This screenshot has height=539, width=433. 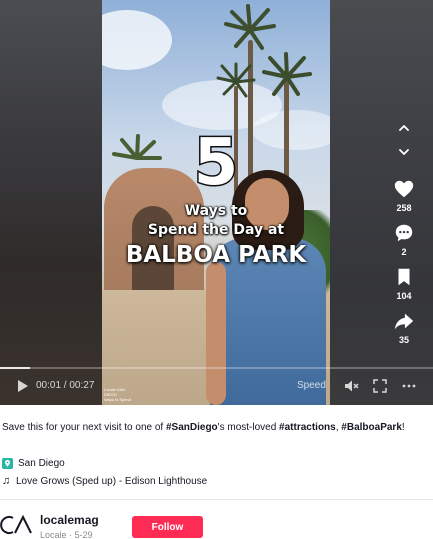 I want to click on divider, so click(x=216, y=499).